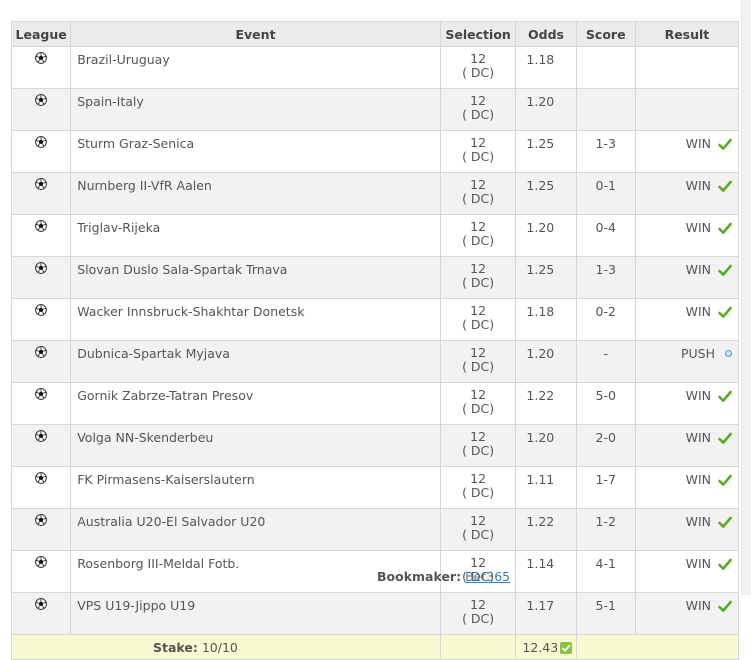  I want to click on push-dot-icon, so click(728, 353).